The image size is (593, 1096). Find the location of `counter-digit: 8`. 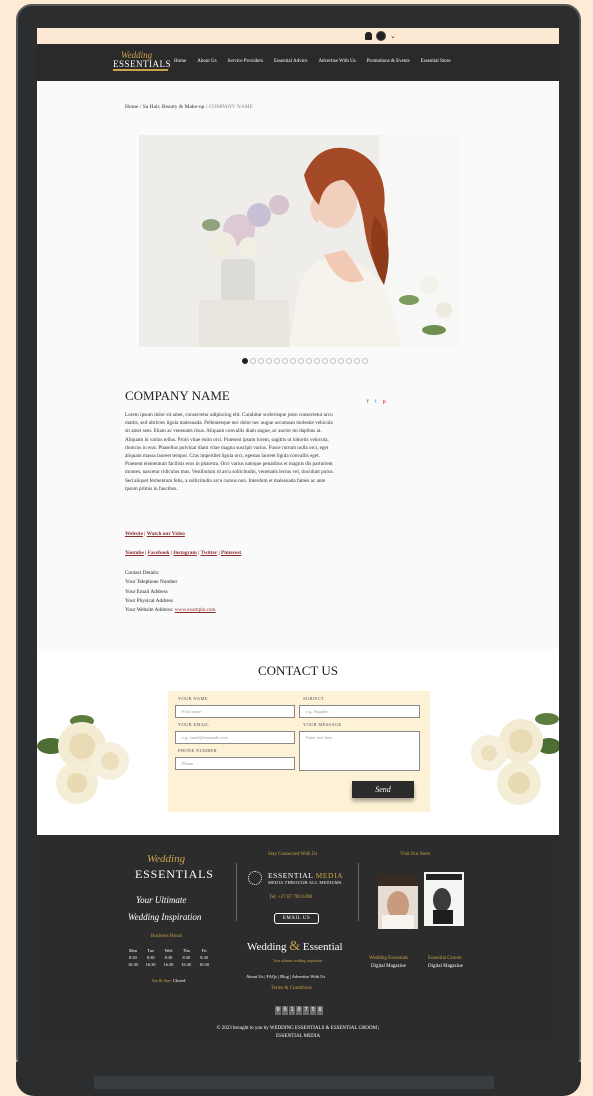

counter-digit: 8 is located at coordinates (320, 1010).